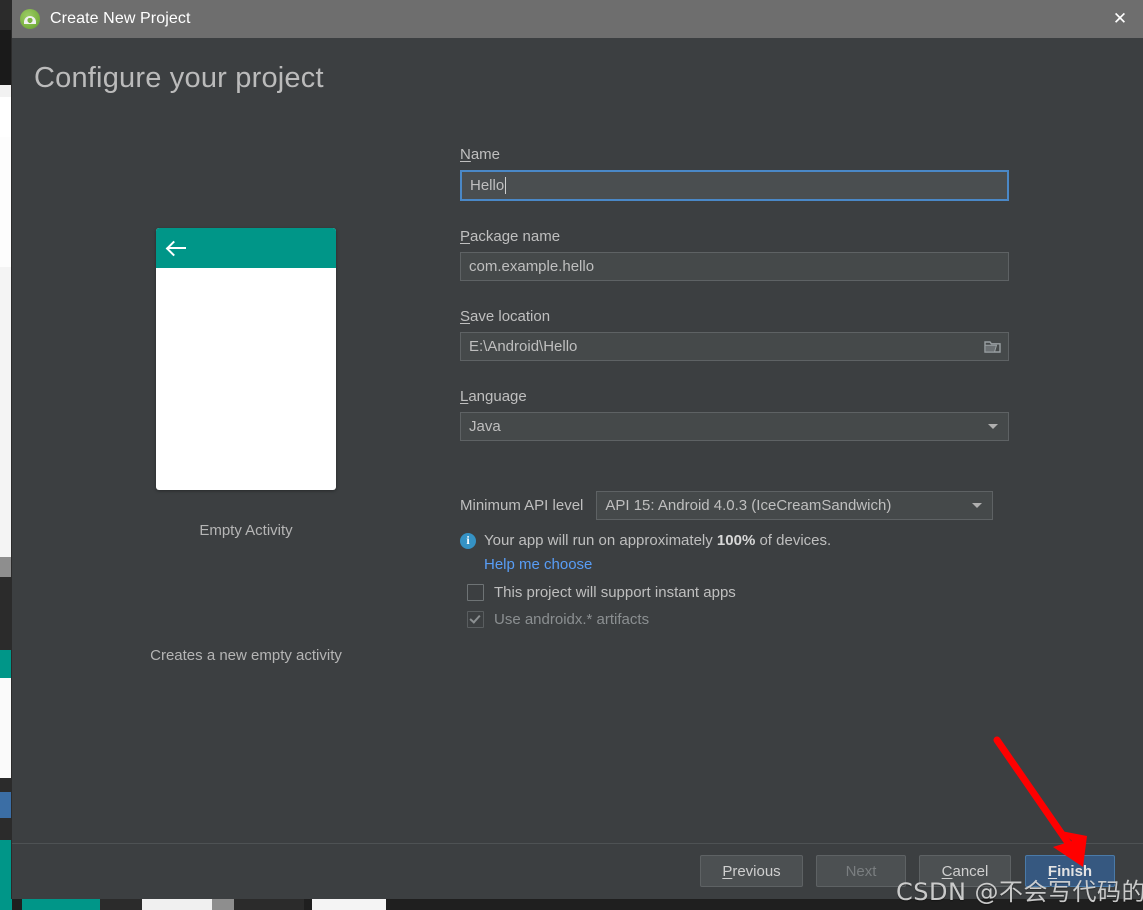 The width and height of the screenshot is (1143, 910). What do you see at coordinates (736, 540) in the screenshot?
I see `device-coverage-percent: 100%` at bounding box center [736, 540].